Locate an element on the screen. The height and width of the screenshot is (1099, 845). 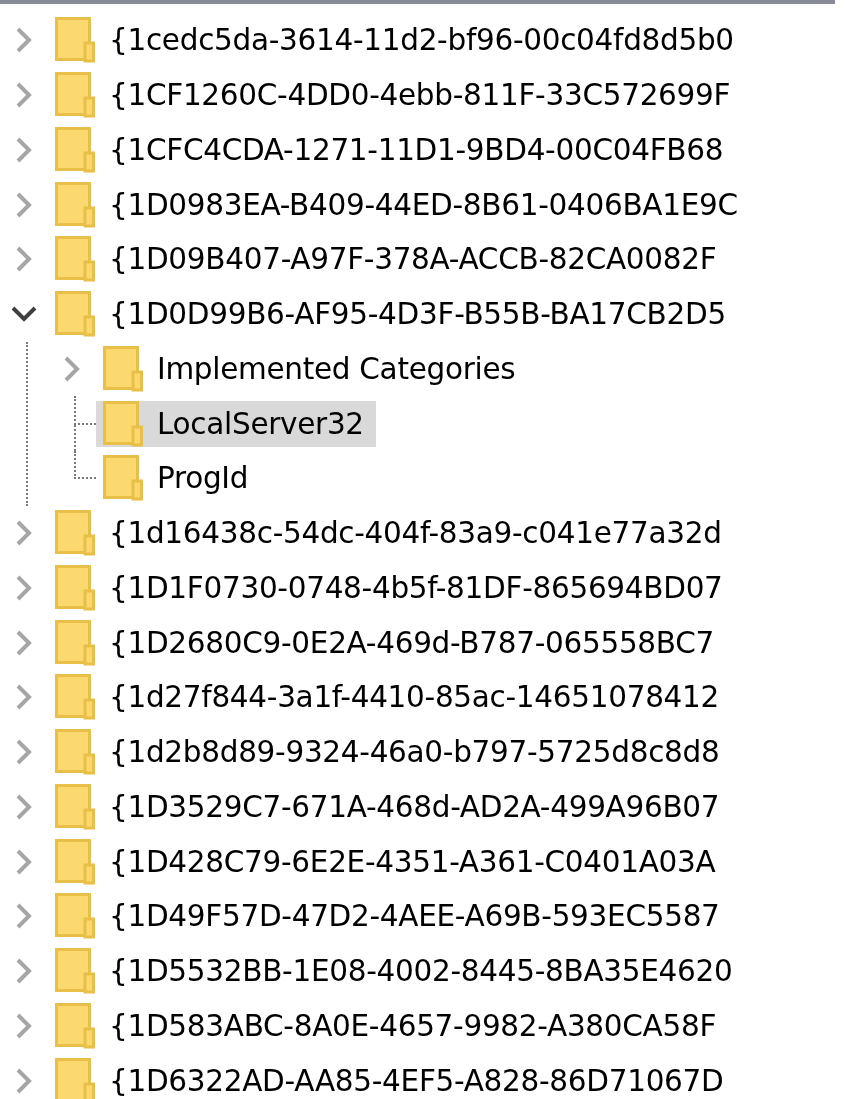
tree-item: {1D1F0730-0748-4b5f-81DF-865694BD07 is located at coordinates (391, 587).